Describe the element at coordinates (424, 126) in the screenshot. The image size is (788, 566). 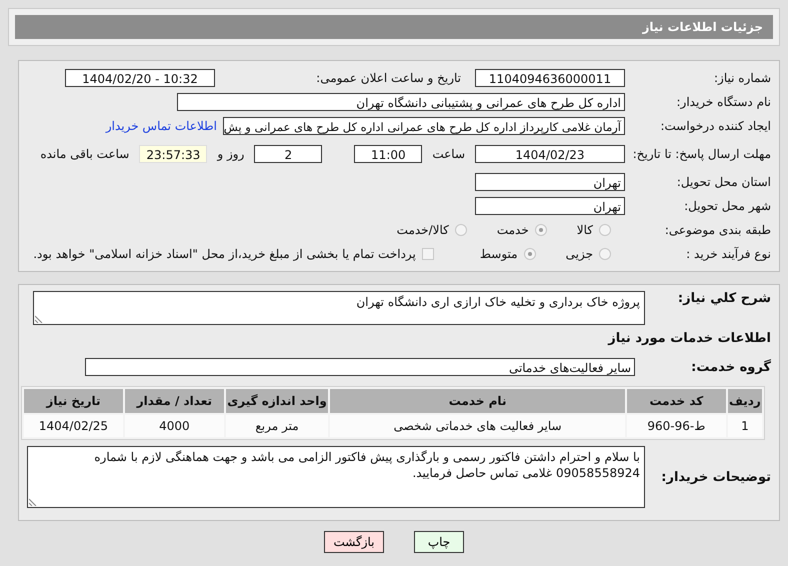
I see `requester-field: آرمان غلامی کارپرداز اداره کل طرح های عمرانی اداره کل طرح های عمرانی و پش` at that location.